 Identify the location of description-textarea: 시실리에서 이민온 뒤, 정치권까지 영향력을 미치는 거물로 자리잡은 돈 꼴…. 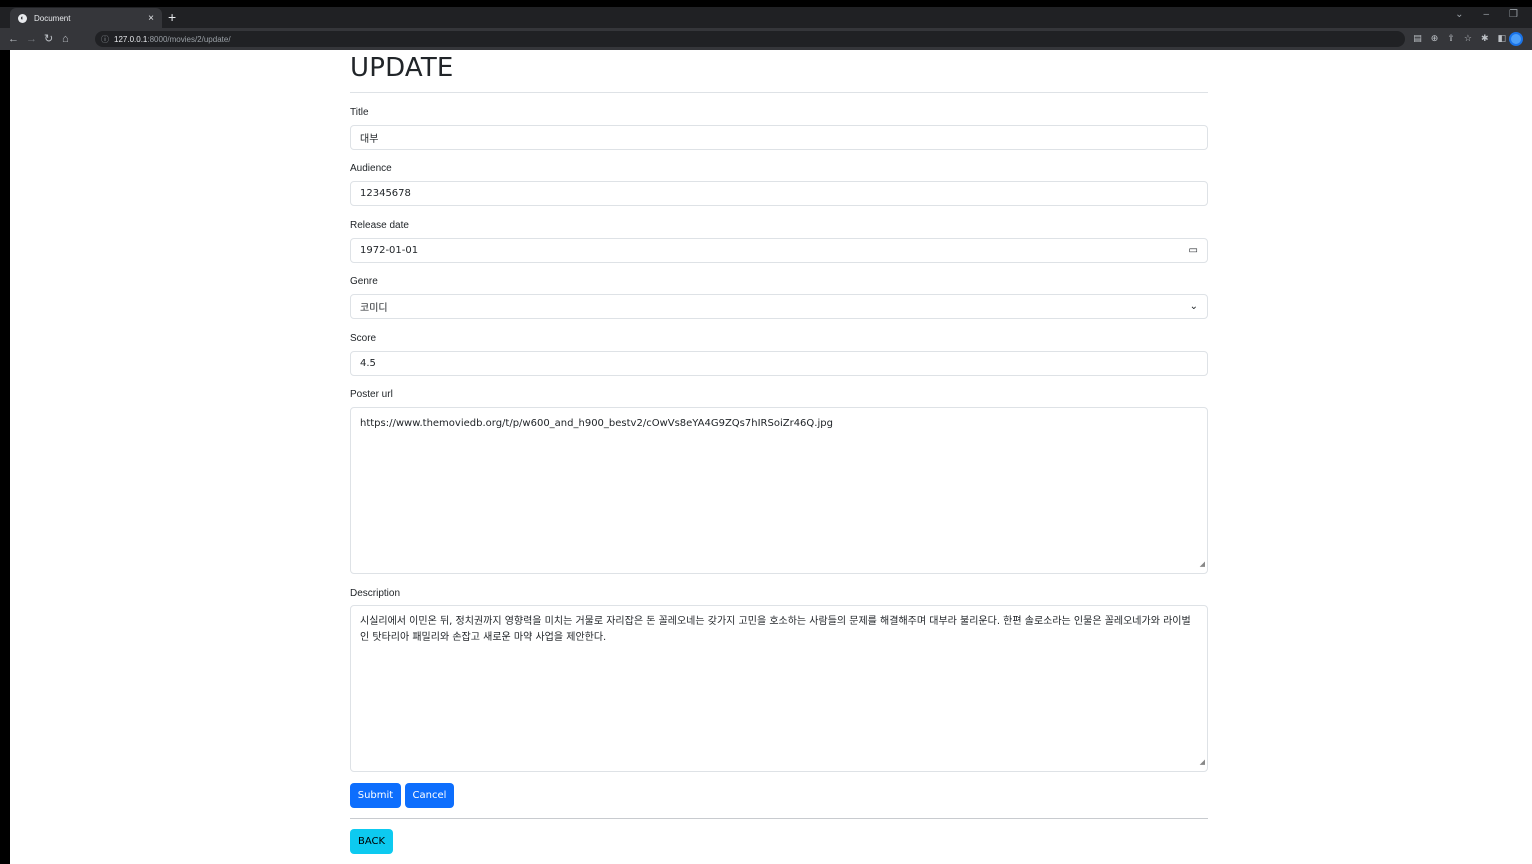
(779, 688).